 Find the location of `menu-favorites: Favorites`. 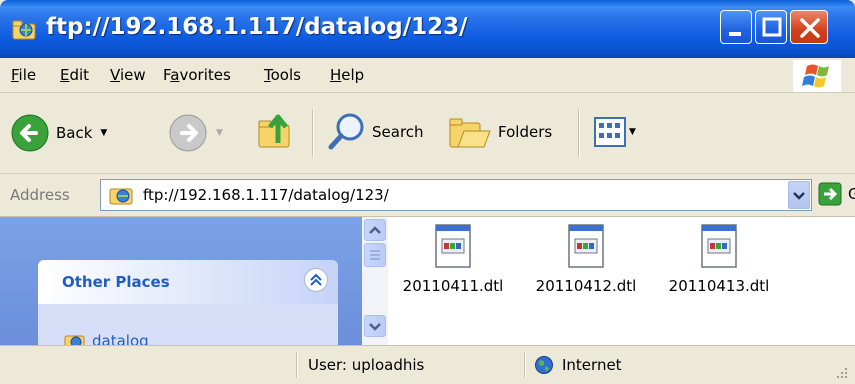

menu-favorites: Favorites is located at coordinates (197, 75).